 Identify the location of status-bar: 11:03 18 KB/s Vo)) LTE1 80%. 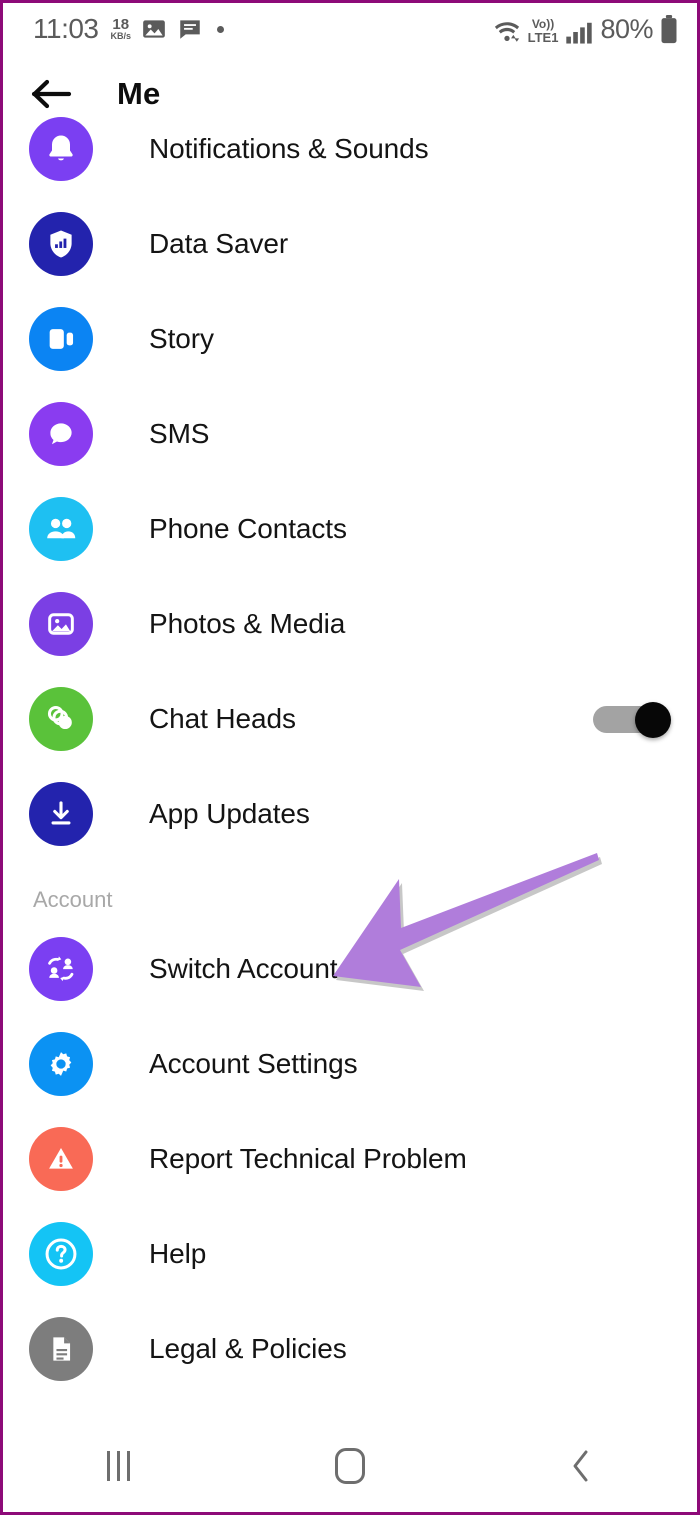
(350, 29).